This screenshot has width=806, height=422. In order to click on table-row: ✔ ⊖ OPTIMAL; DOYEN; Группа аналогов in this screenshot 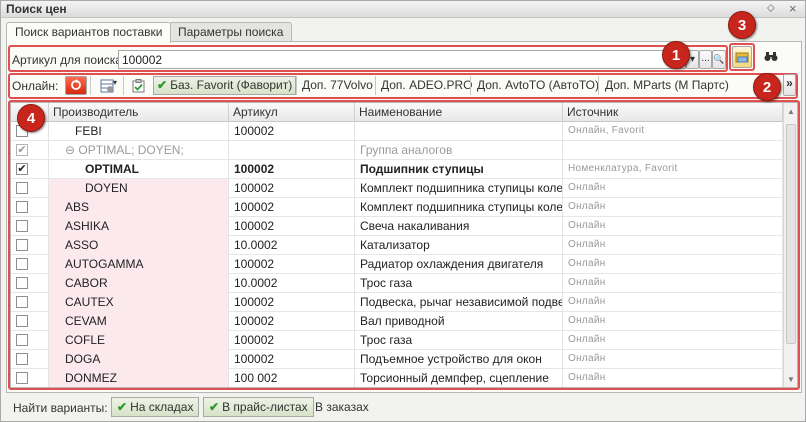, I will do `click(397, 150)`.